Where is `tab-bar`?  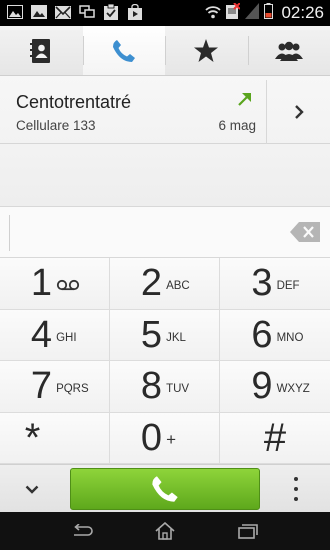 tab-bar is located at coordinates (165, 51).